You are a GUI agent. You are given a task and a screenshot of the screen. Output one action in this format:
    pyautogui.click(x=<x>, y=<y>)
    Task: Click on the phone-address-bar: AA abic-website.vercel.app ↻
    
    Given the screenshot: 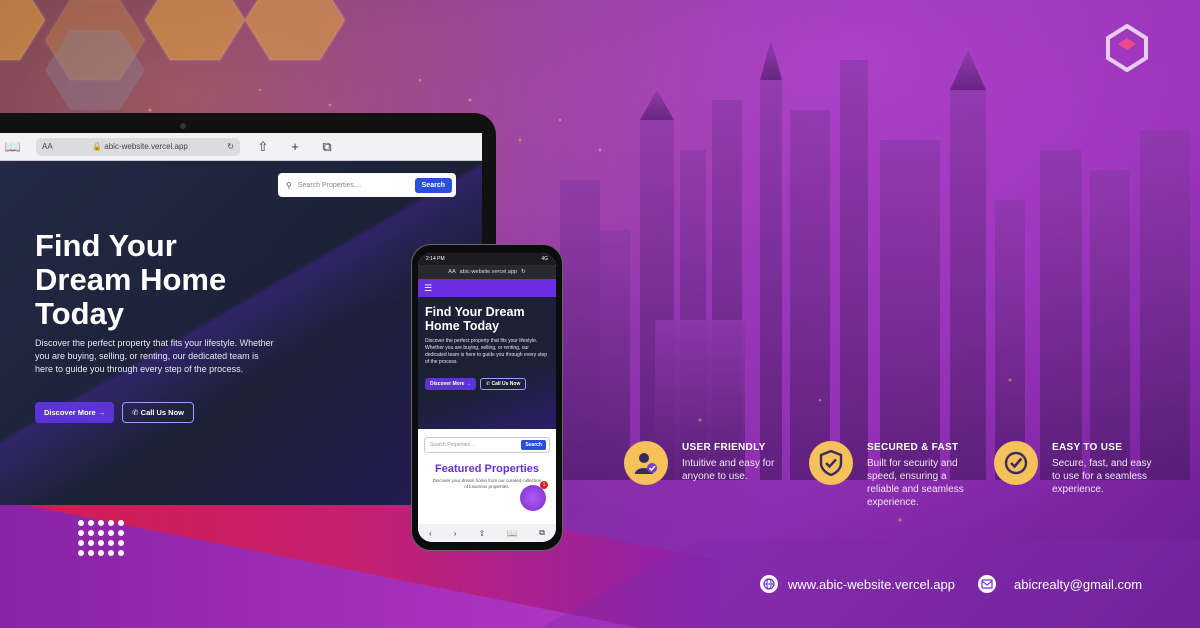 What is the action you would take?
    pyautogui.click(x=487, y=272)
    